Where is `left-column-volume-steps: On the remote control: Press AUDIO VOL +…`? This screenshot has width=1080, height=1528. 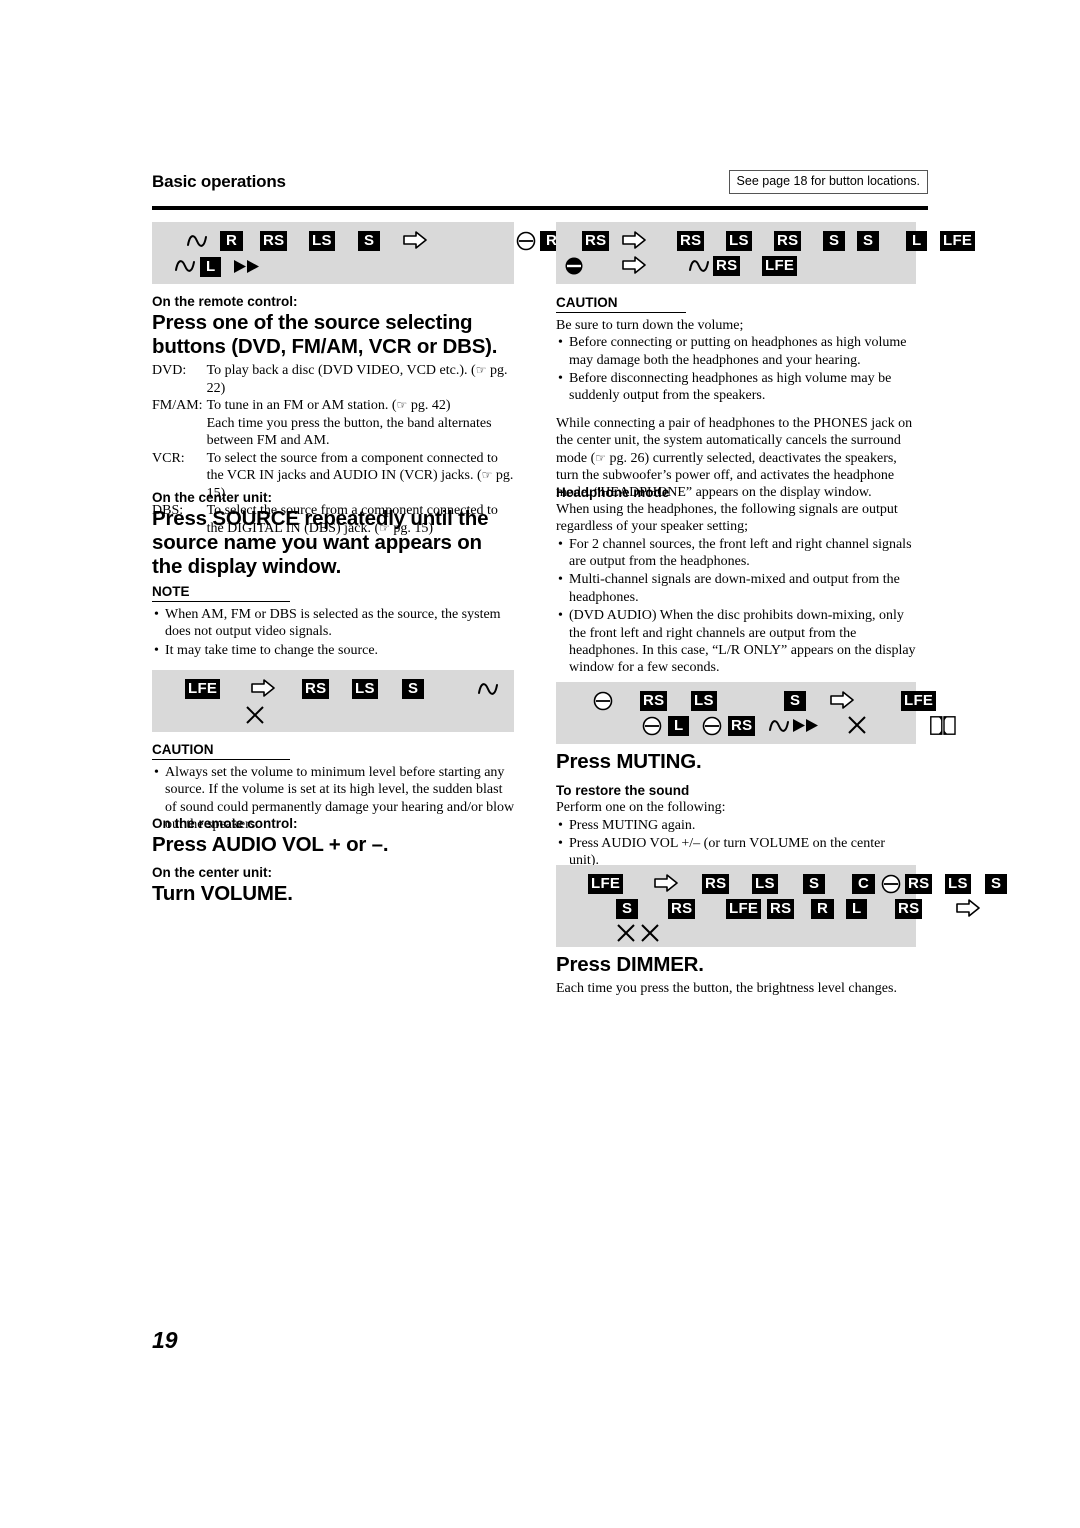 left-column-volume-steps: On the remote control: Press AUDIO VOL +… is located at coordinates (334, 862).